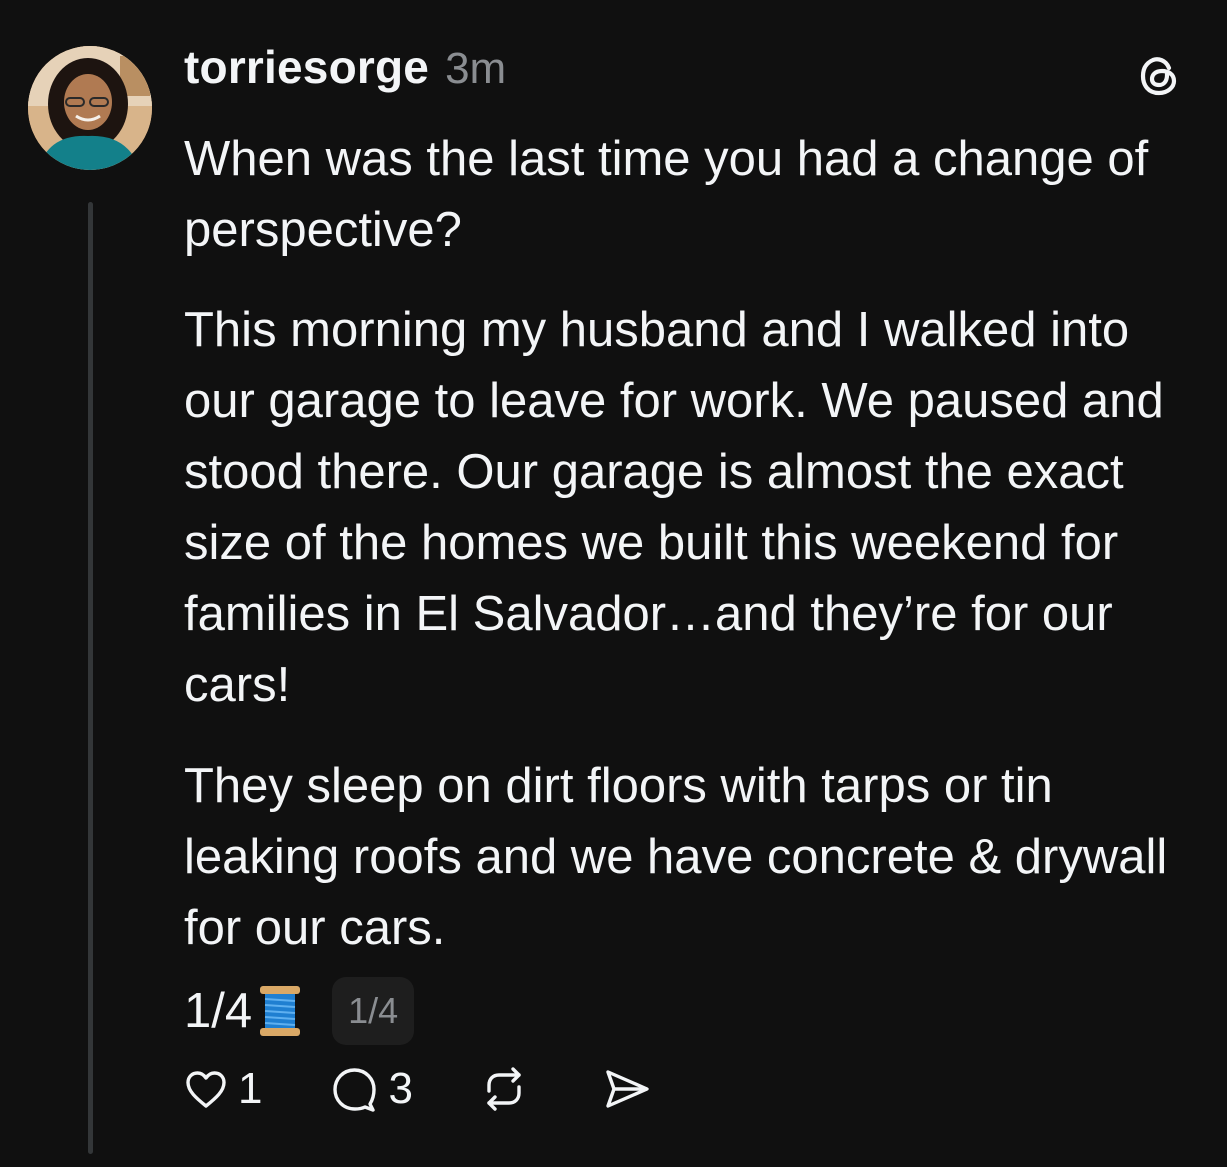  Describe the element at coordinates (306, 67) in the screenshot. I see `username: torriesorge` at that location.